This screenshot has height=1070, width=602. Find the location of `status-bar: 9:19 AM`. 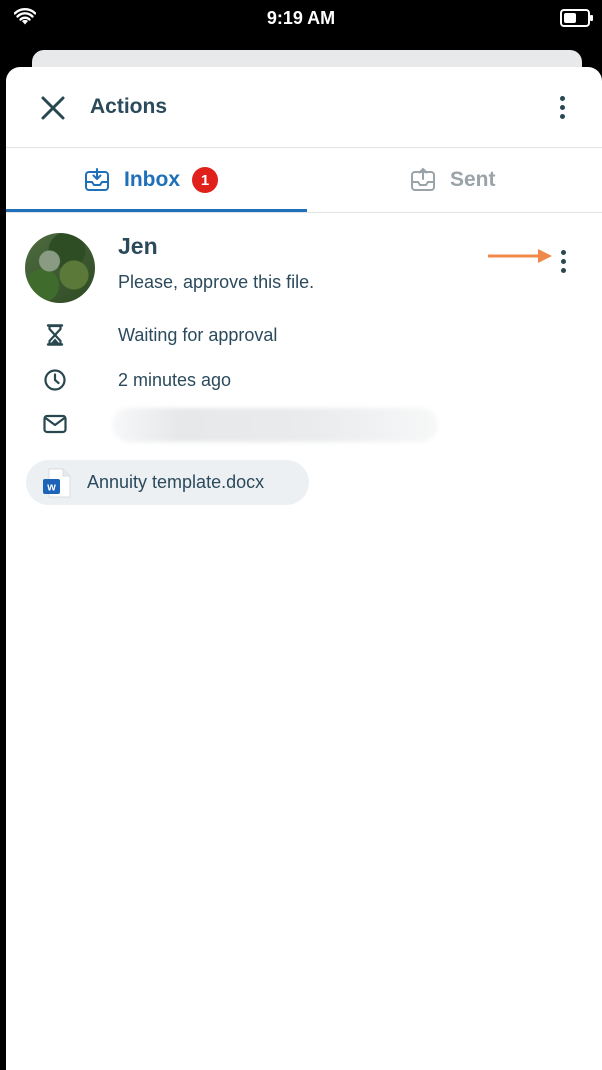

status-bar: 9:19 AM is located at coordinates (301, 26).